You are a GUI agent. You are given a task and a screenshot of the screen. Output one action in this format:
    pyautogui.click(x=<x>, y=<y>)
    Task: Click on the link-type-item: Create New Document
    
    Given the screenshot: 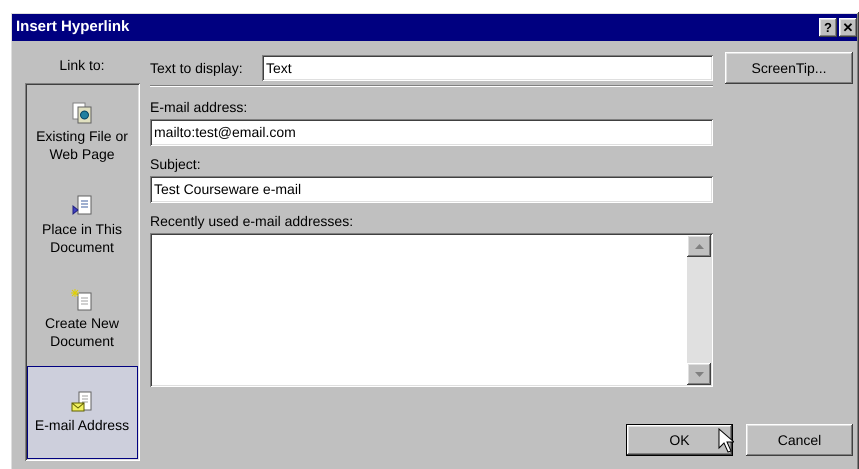 What is the action you would take?
    pyautogui.click(x=82, y=319)
    